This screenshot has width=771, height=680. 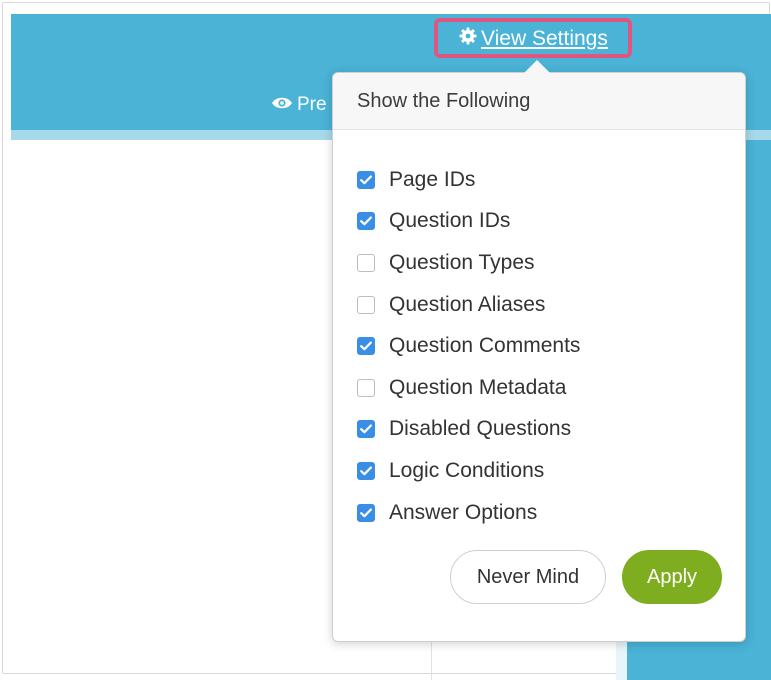 What do you see at coordinates (544, 38) in the screenshot?
I see `view-settings-label: View Settings` at bounding box center [544, 38].